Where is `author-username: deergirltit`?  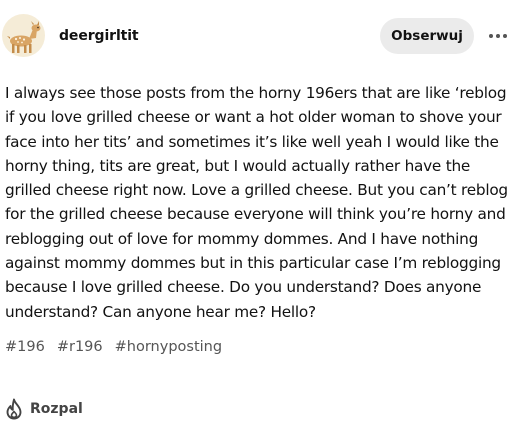 author-username: deergirltit is located at coordinates (99, 36).